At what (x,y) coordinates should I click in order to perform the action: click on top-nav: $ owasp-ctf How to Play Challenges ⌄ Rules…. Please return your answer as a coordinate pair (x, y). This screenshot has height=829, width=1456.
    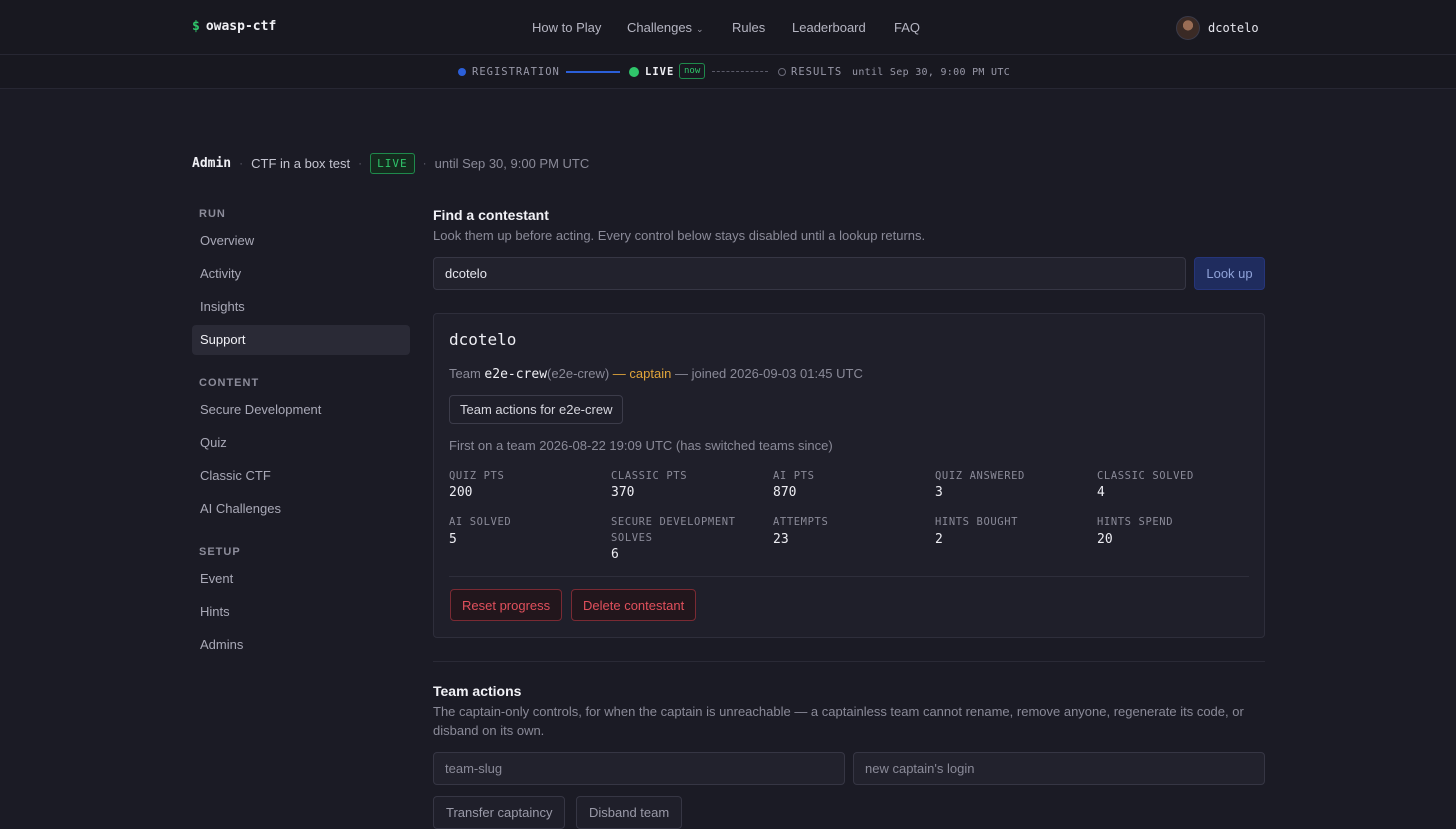
    Looking at the image, I should click on (728, 27).